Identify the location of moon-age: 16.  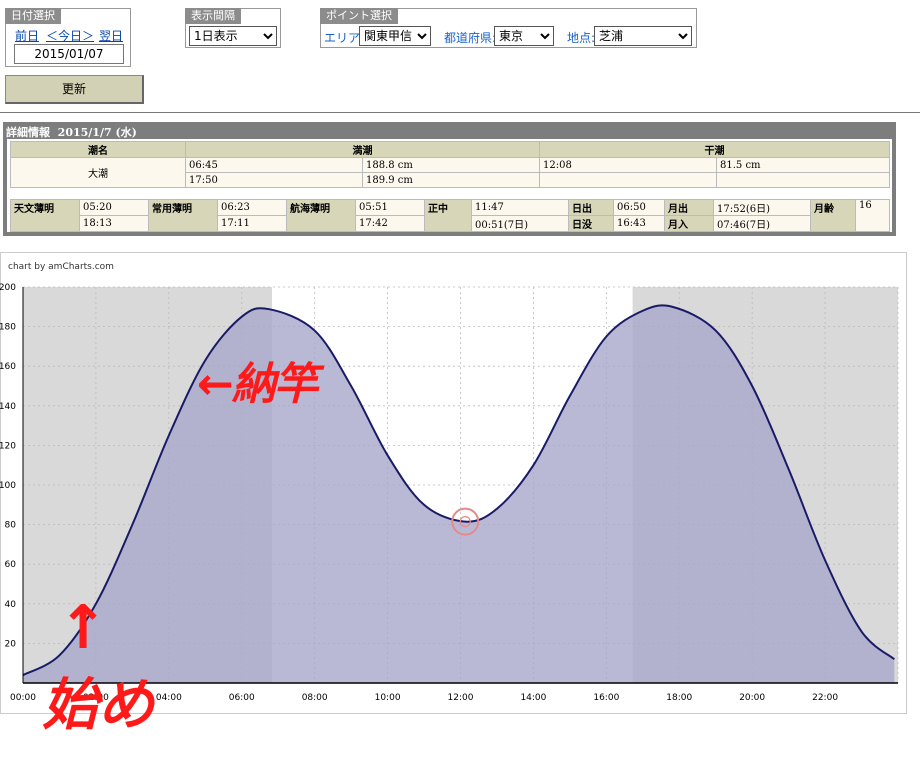
(872, 215).